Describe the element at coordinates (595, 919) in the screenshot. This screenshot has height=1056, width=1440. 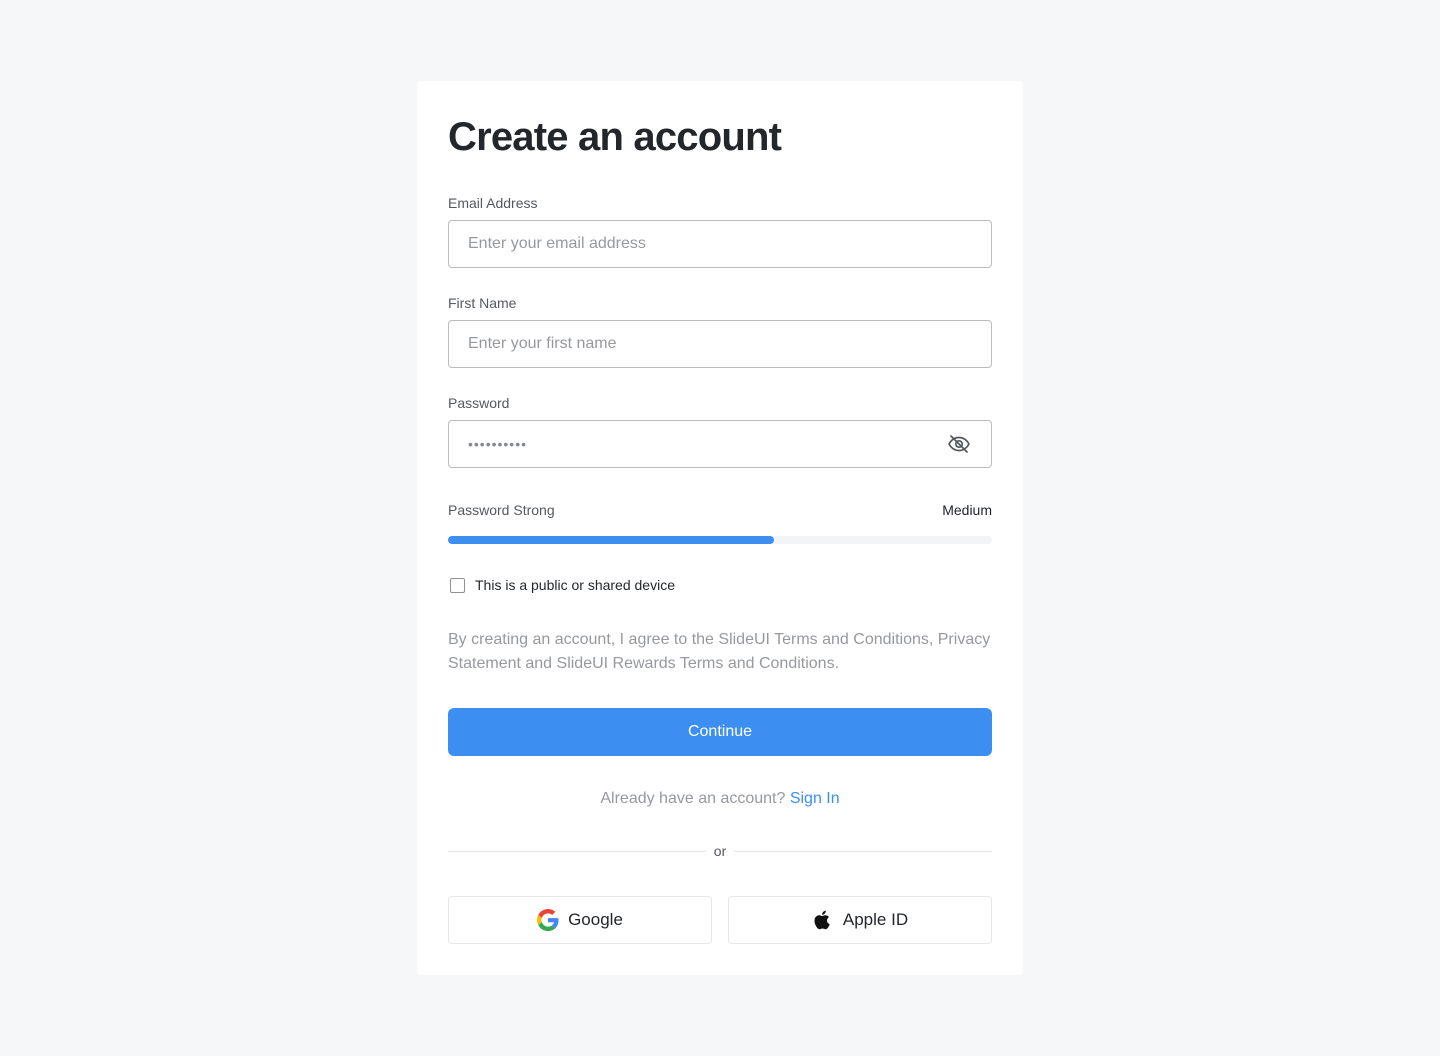
I see `google-button-label: Google` at that location.